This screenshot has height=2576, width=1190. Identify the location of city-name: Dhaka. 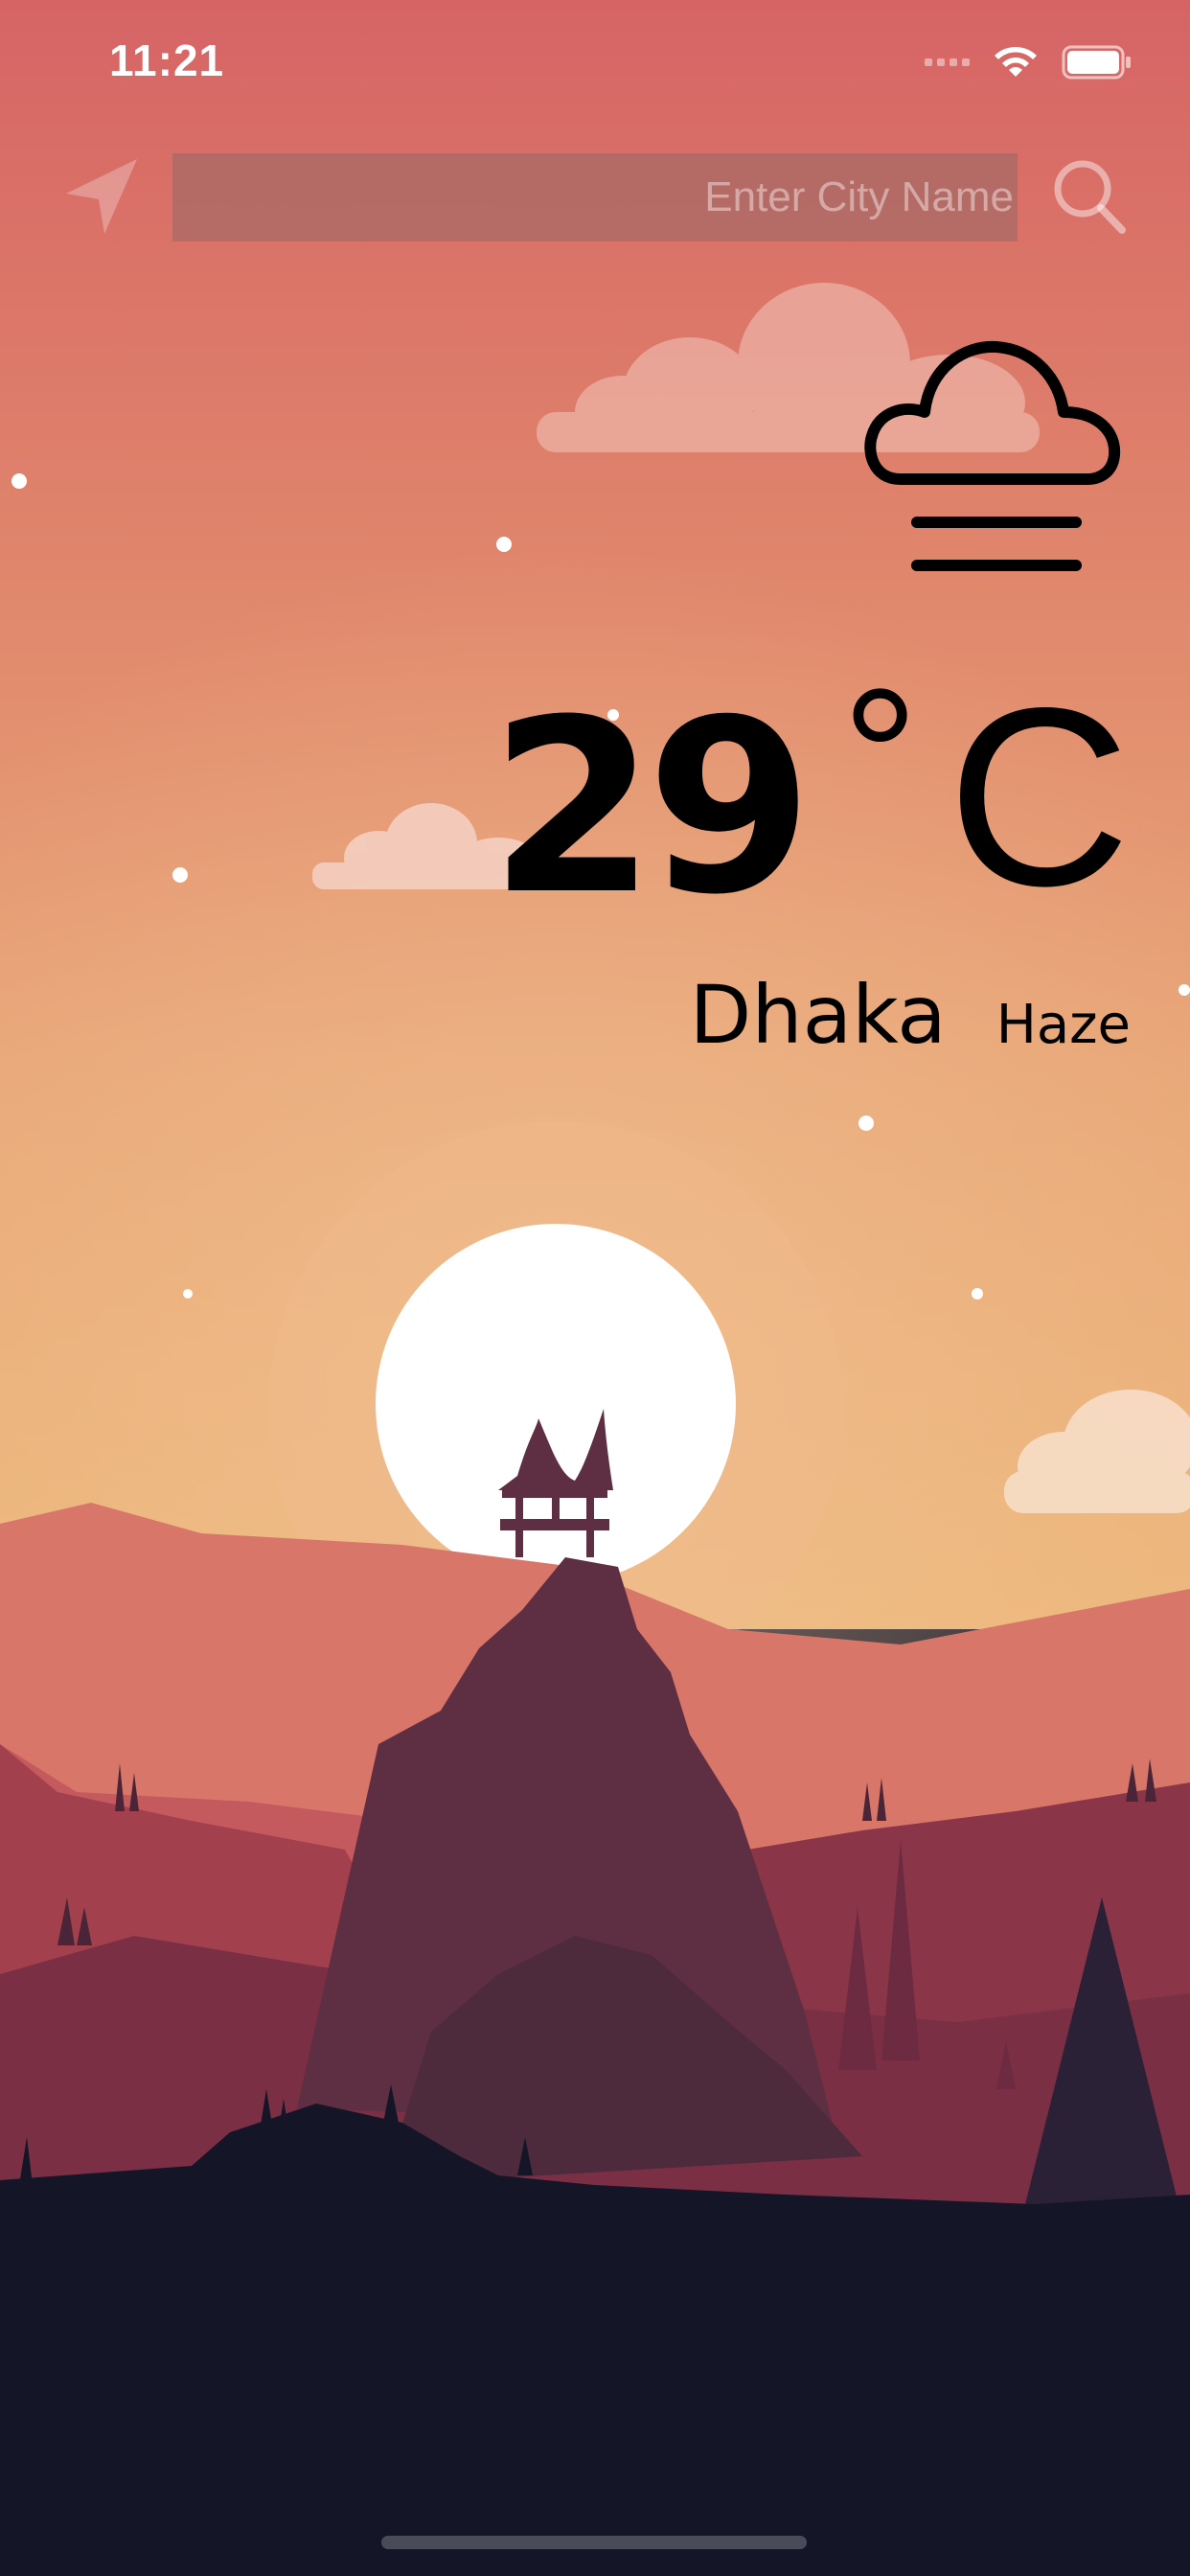
(818, 1015).